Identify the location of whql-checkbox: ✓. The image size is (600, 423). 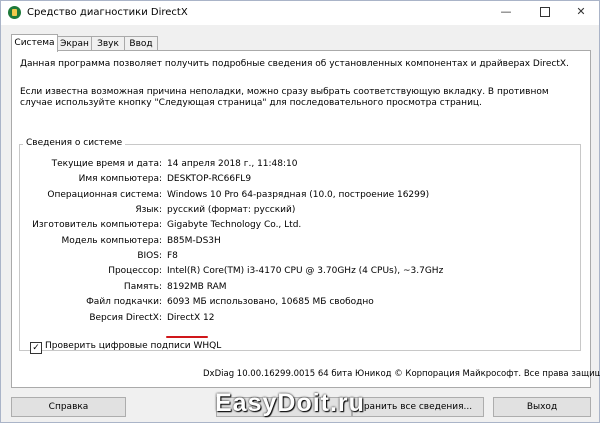
(36, 348).